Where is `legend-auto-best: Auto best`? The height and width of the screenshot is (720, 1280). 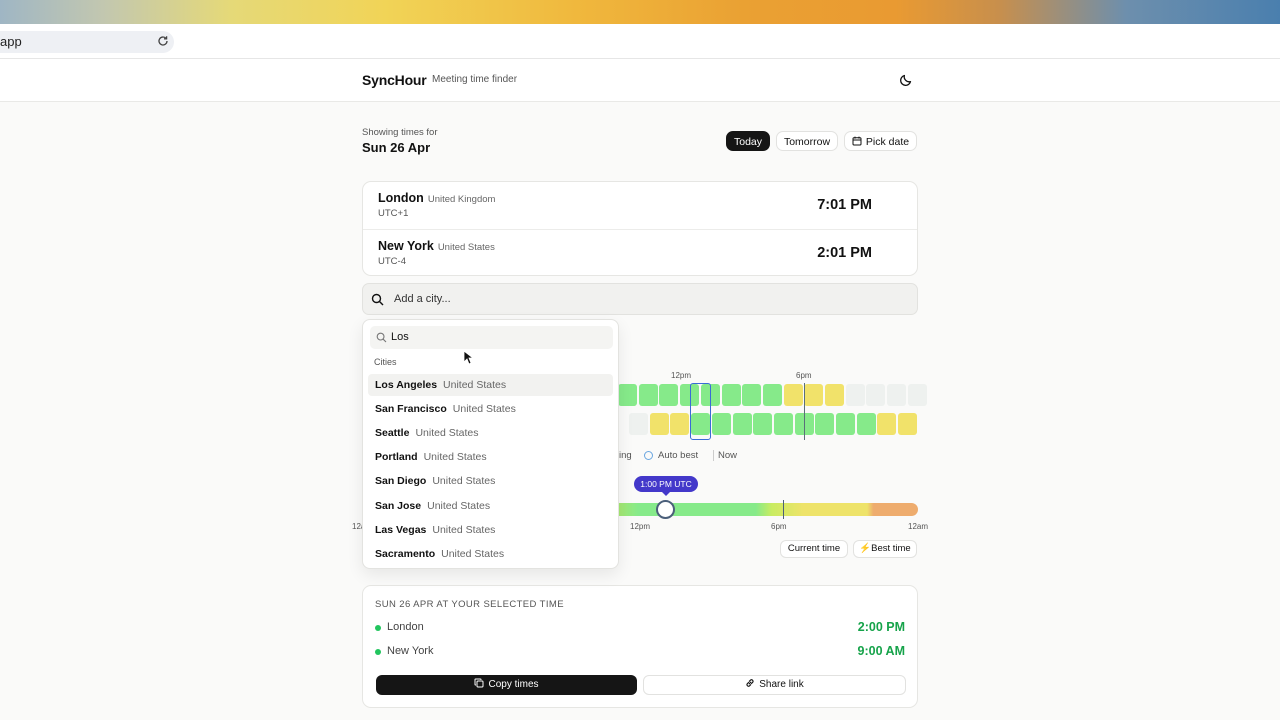 legend-auto-best: Auto best is located at coordinates (678, 455).